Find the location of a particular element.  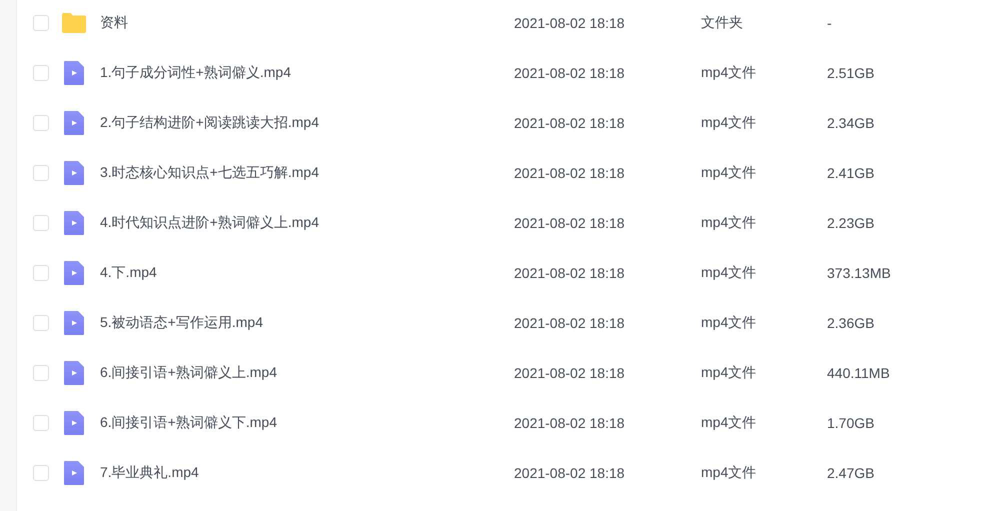

file-size: 1.70GB is located at coordinates (850, 423).